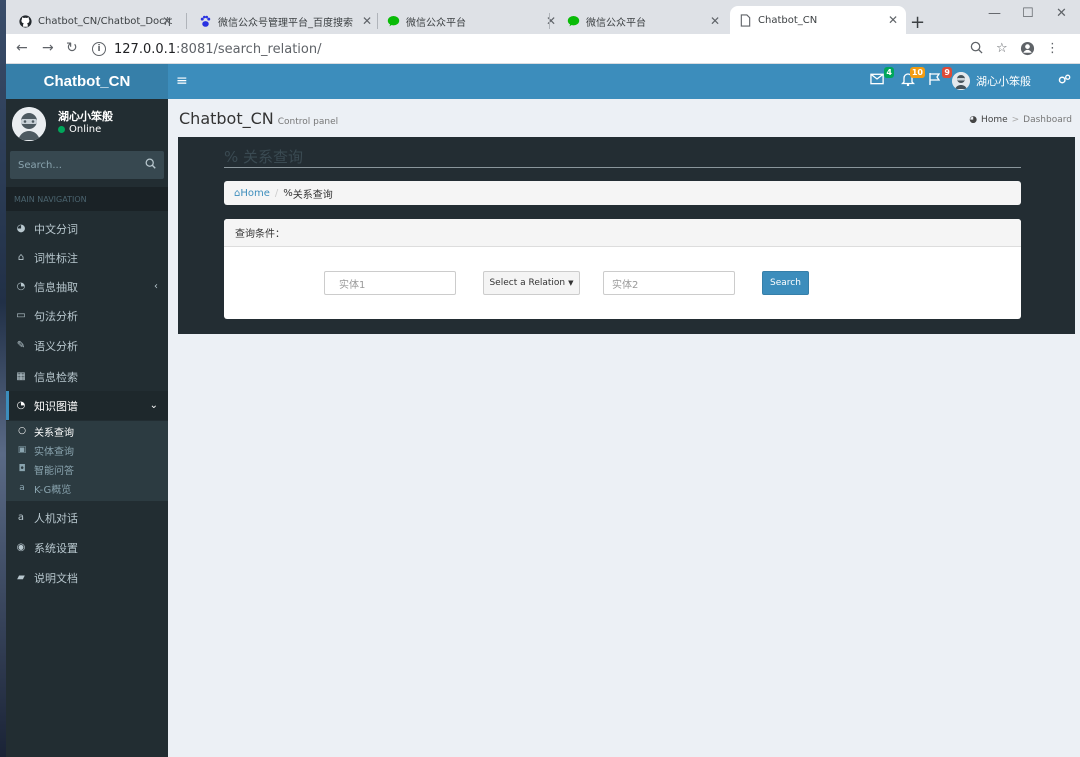  I want to click on bell-icon: 10, so click(912, 78).